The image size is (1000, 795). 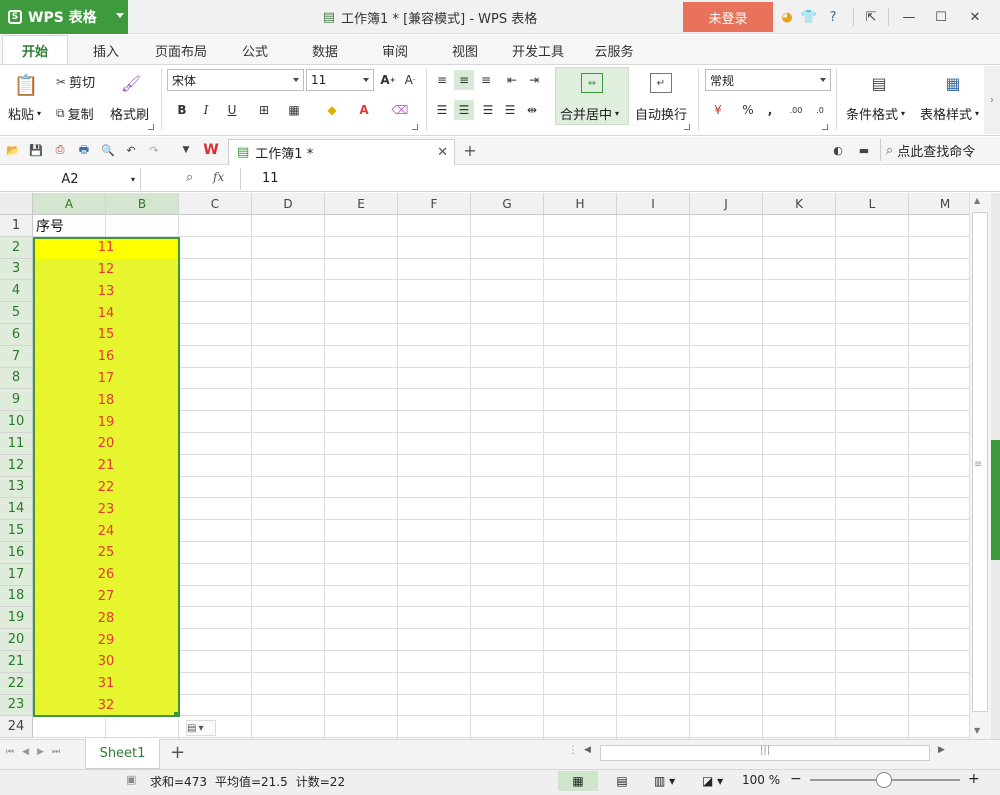 What do you see at coordinates (294, 110) in the screenshot?
I see `cell-style-icon: ▦` at bounding box center [294, 110].